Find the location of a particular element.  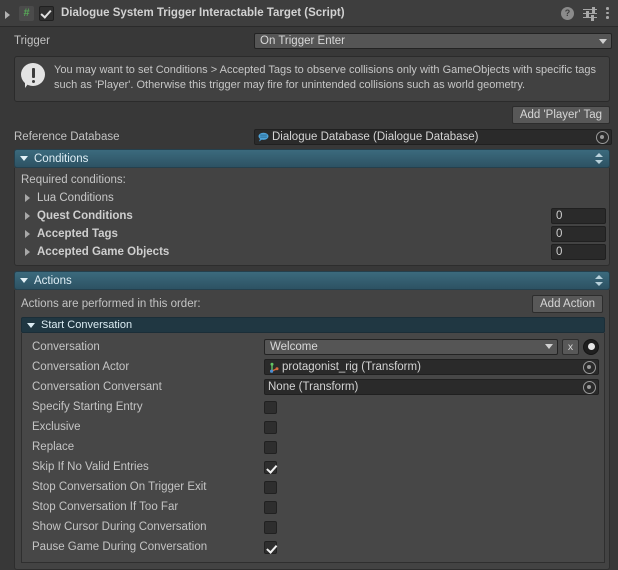

reference-database-objectfield: Dialogue Database (Dialogue Database) is located at coordinates (433, 137).